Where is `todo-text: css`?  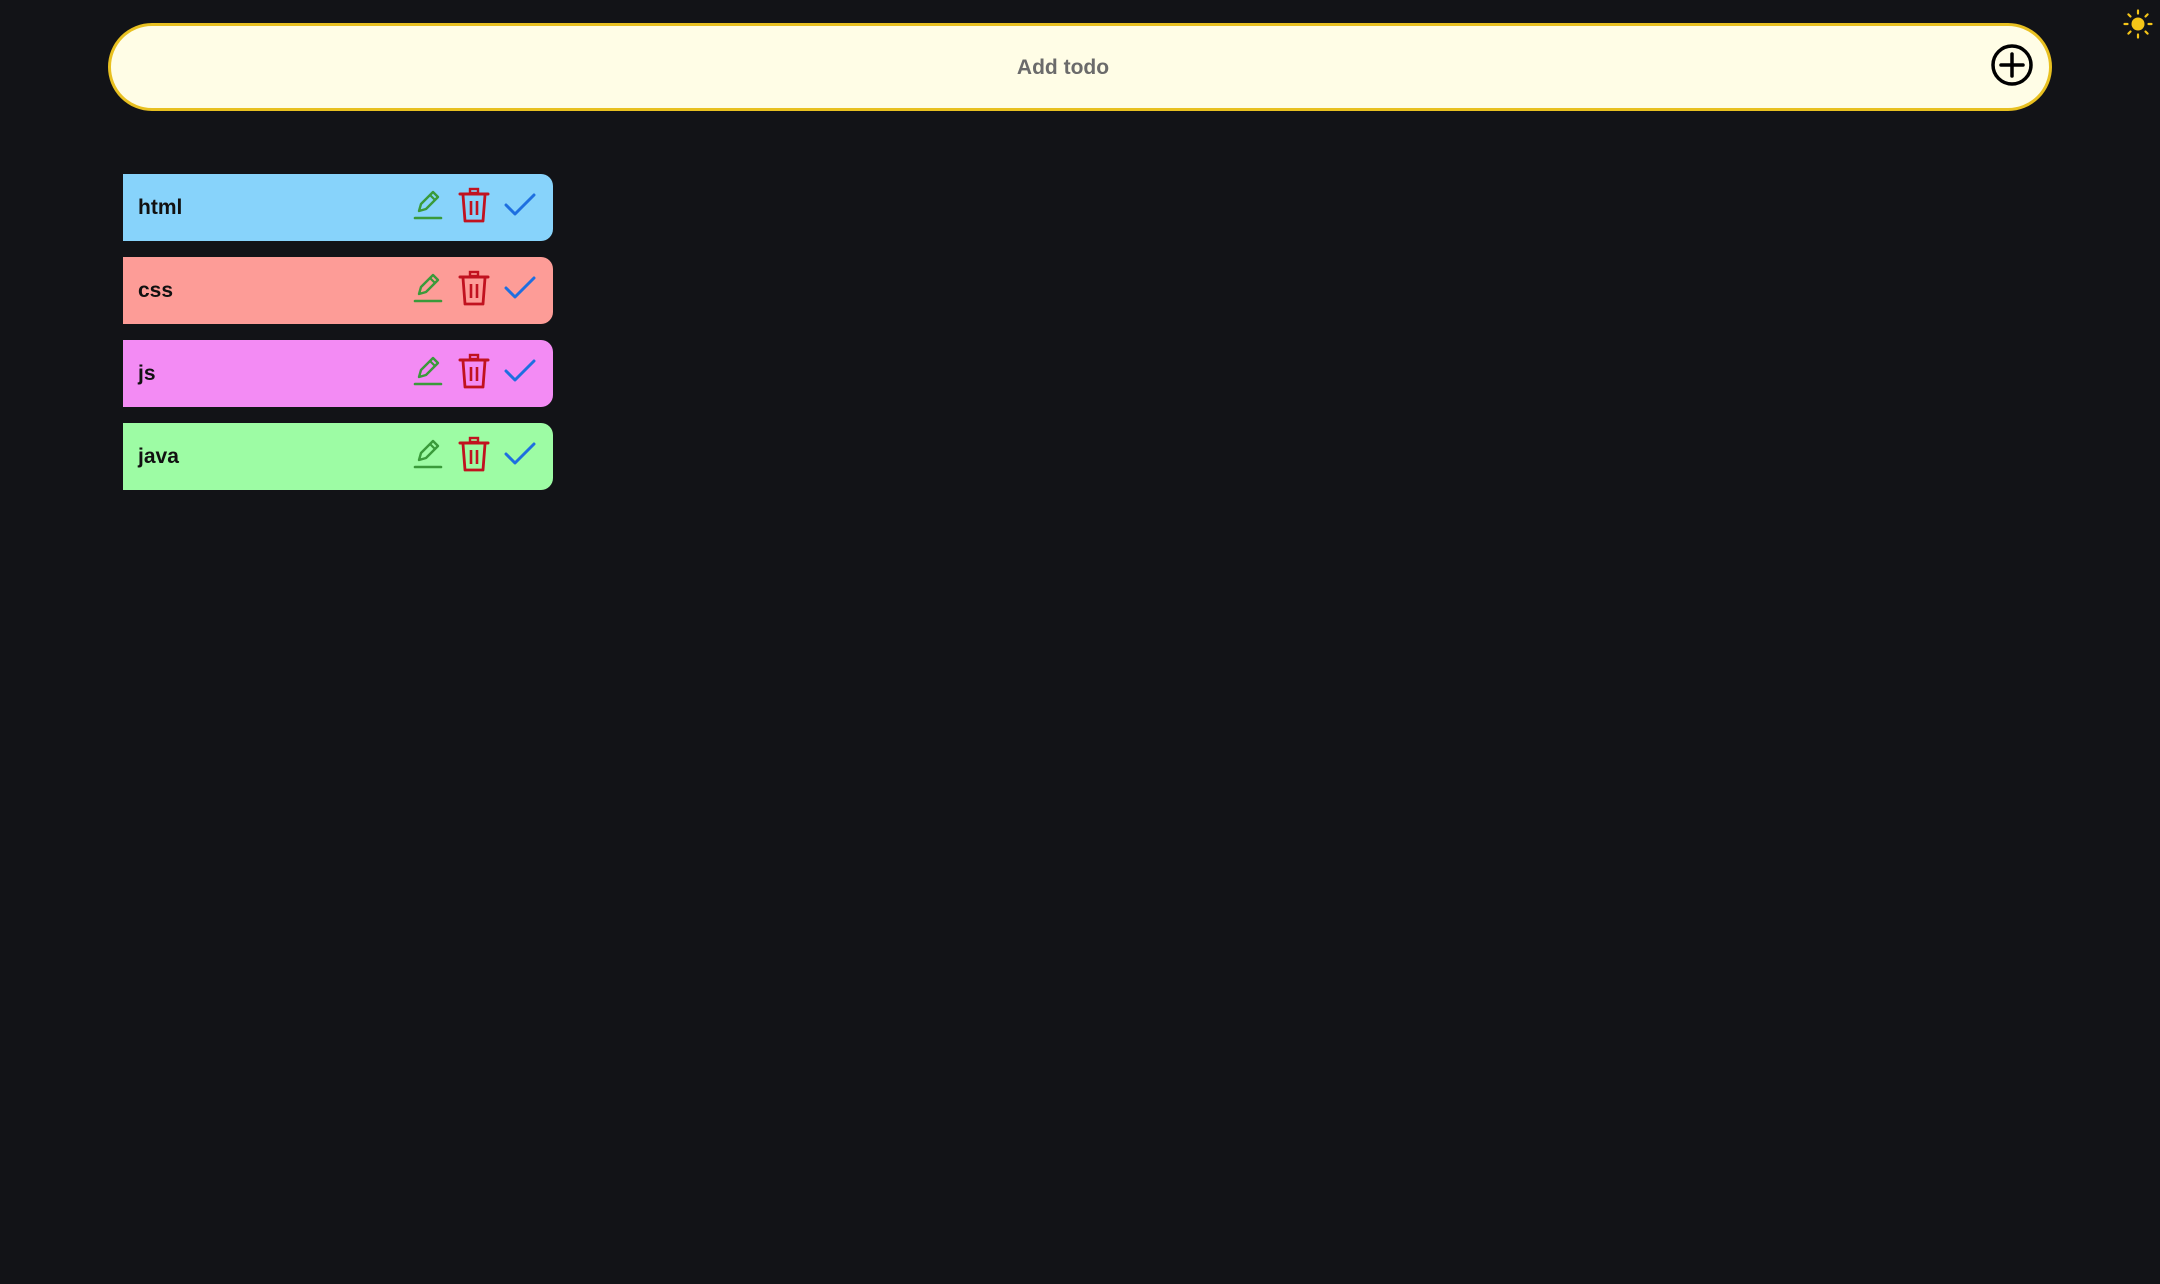
todo-text: css is located at coordinates (156, 290).